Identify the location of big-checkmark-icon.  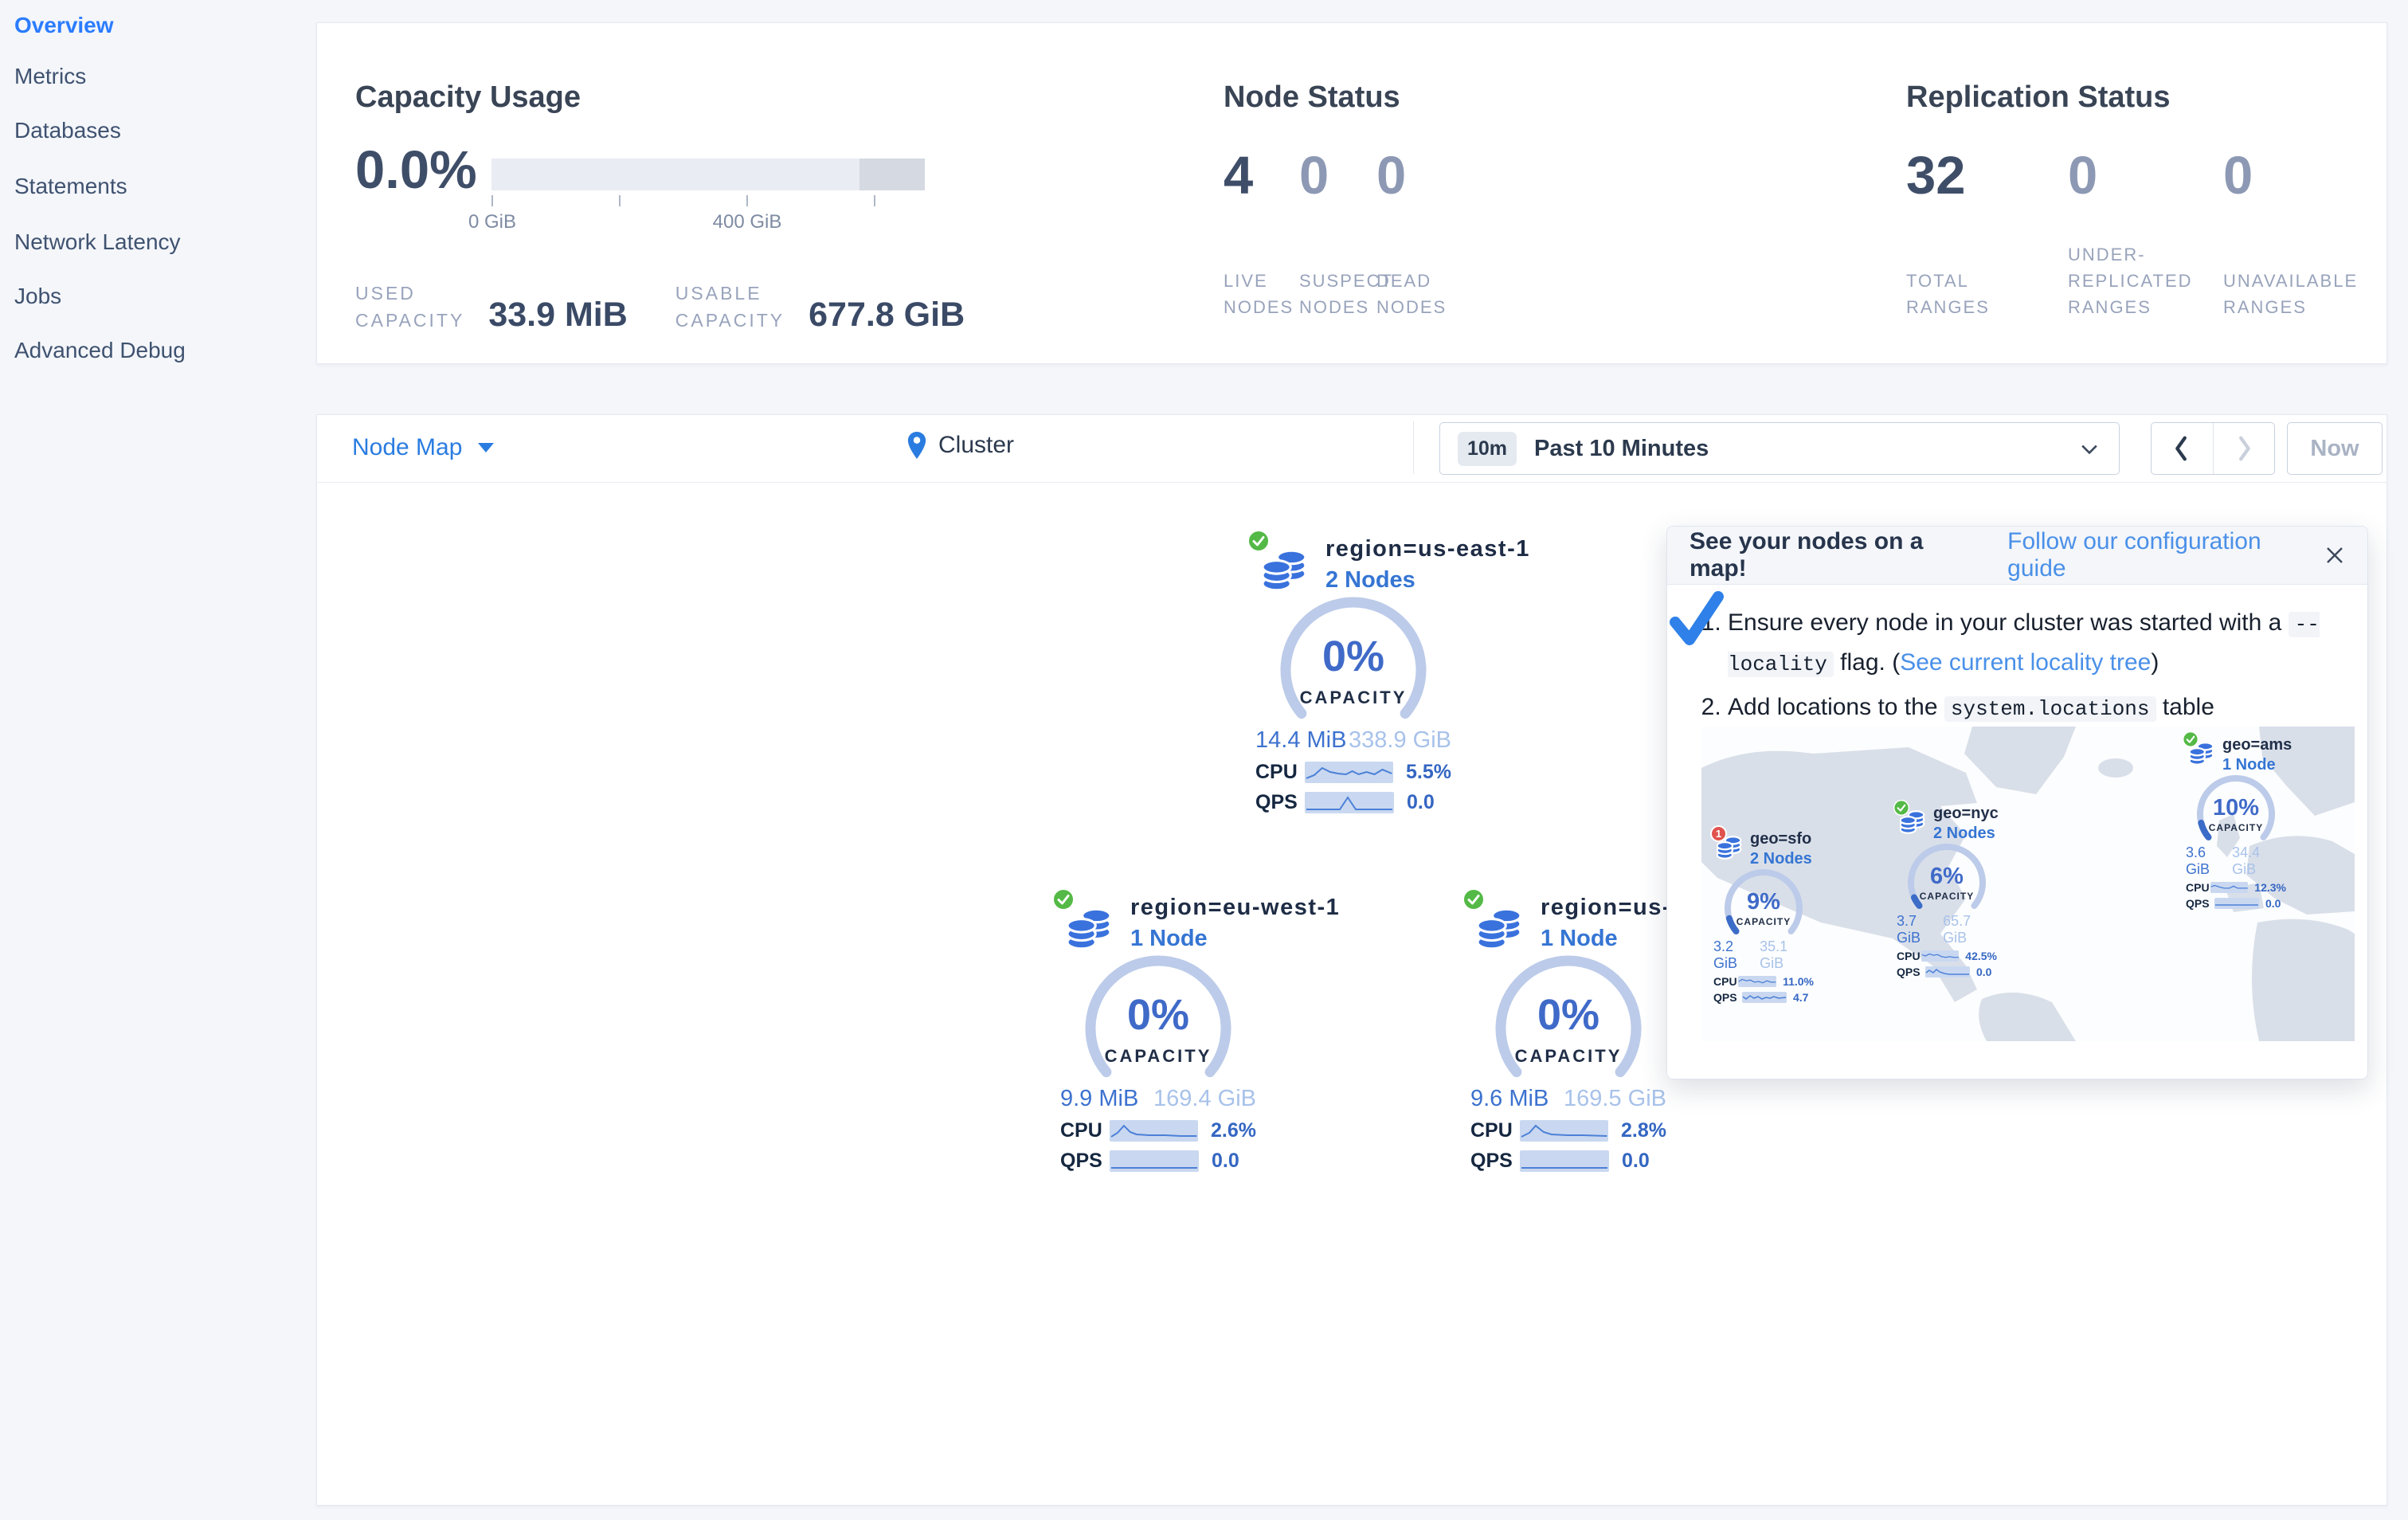
(1698, 622).